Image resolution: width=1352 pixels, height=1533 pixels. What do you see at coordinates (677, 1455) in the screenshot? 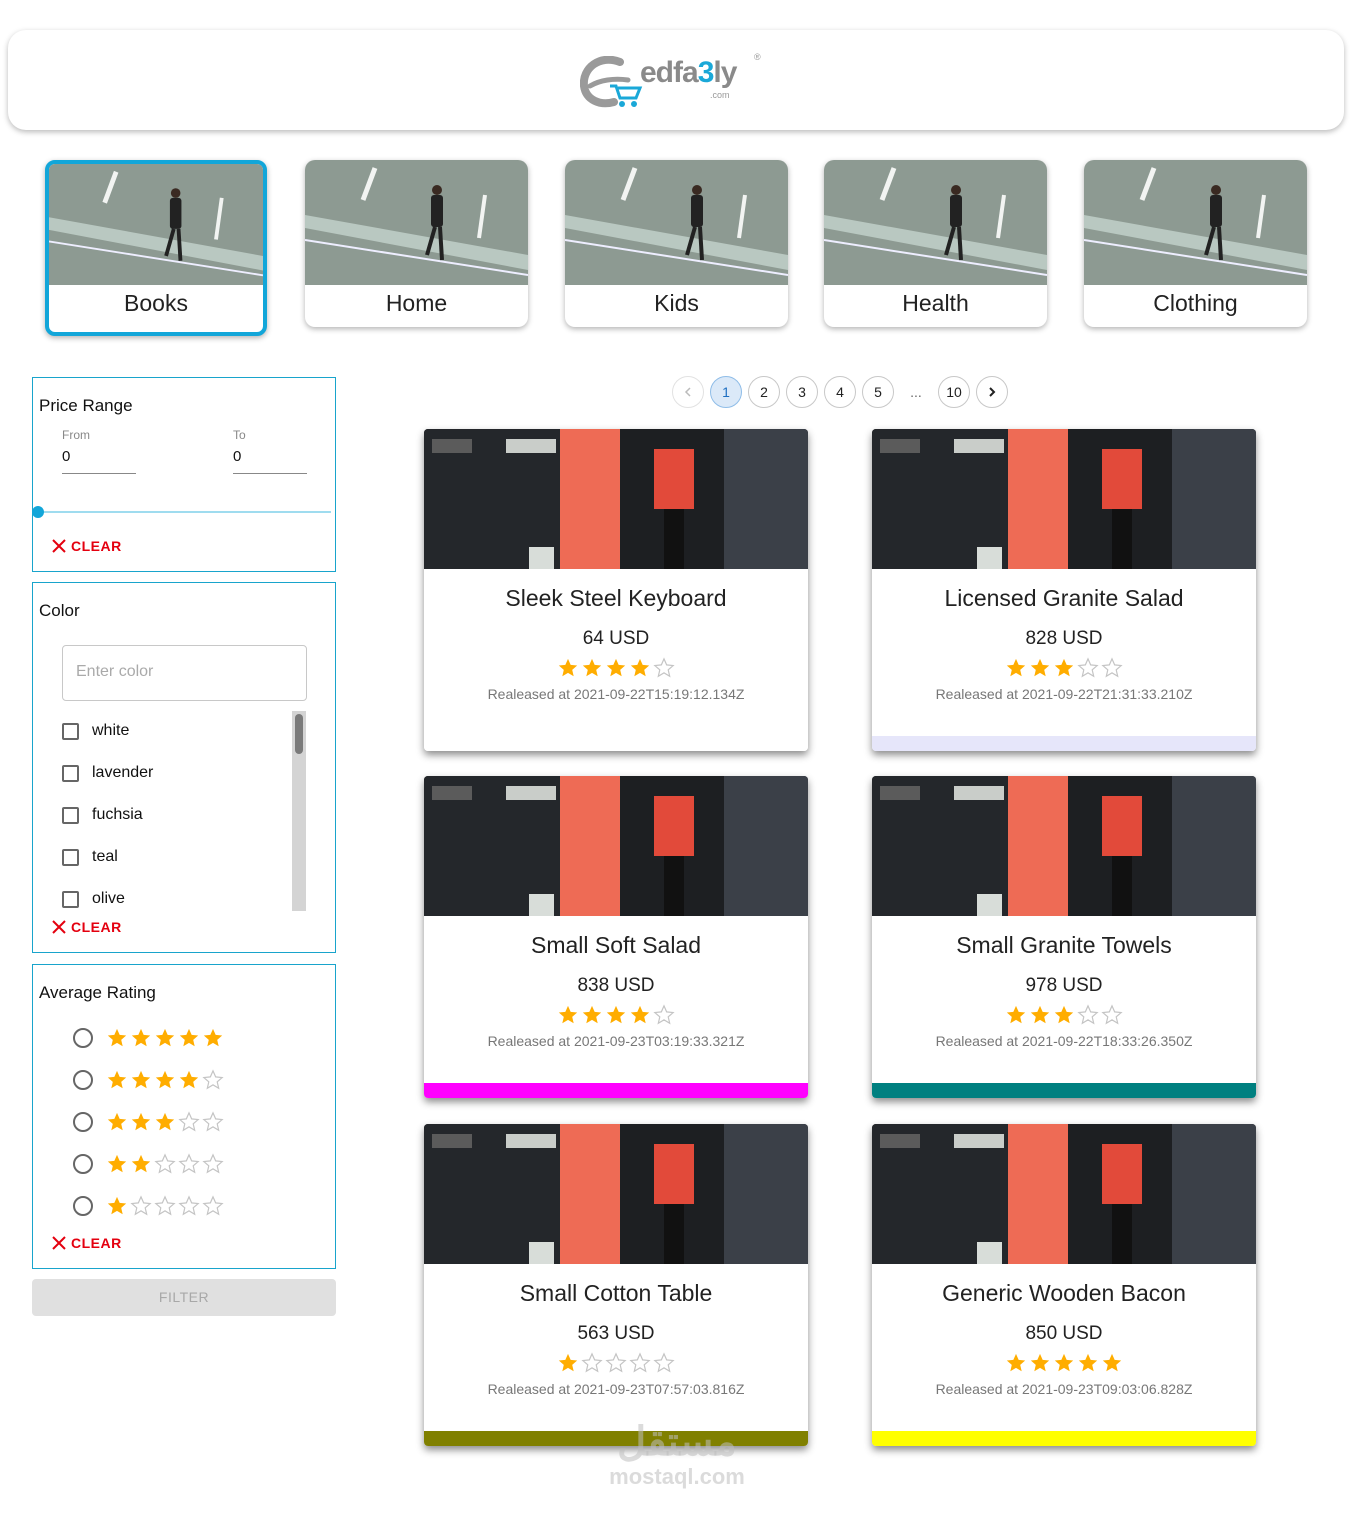
I see `watermark: مستقل mostaql.com` at bounding box center [677, 1455].